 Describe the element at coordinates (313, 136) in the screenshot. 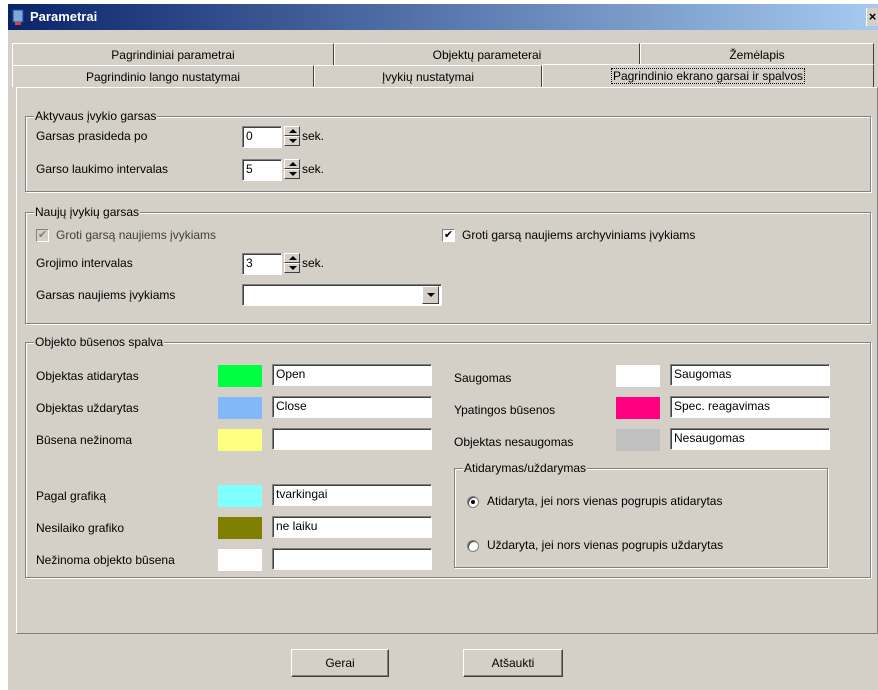

I see `start-unit: sek.` at that location.